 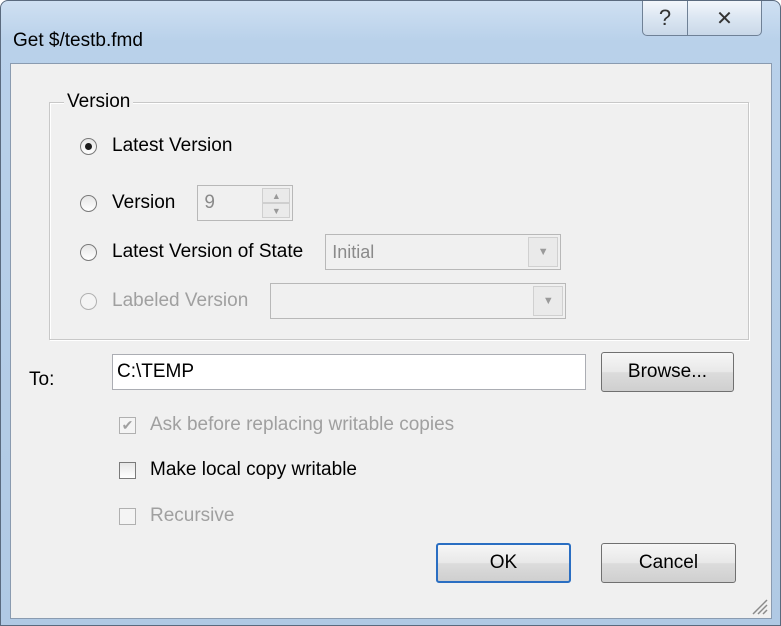 What do you see at coordinates (192, 515) in the screenshot?
I see `recursive-label: Recursive` at bounding box center [192, 515].